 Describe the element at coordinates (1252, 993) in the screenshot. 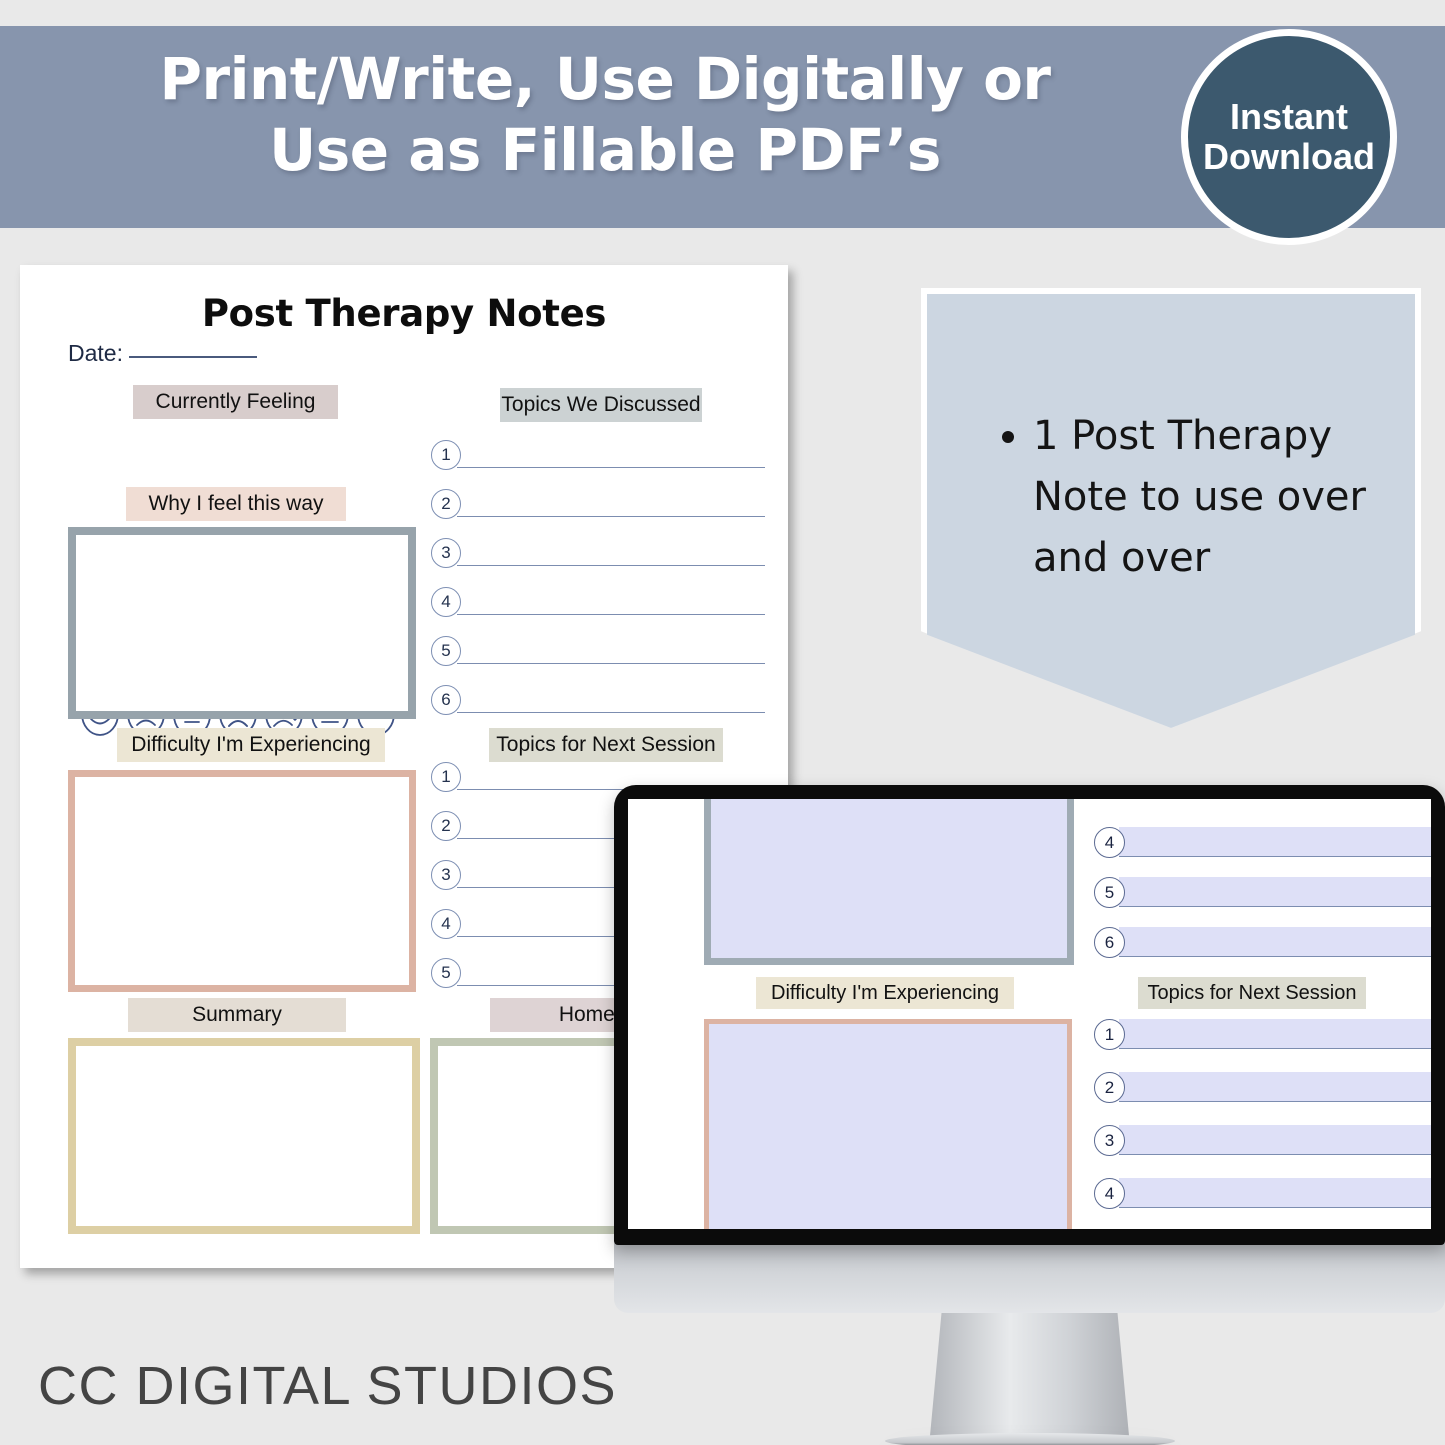

I see `screen-chip-topics-next: Topics for Next Session` at that location.